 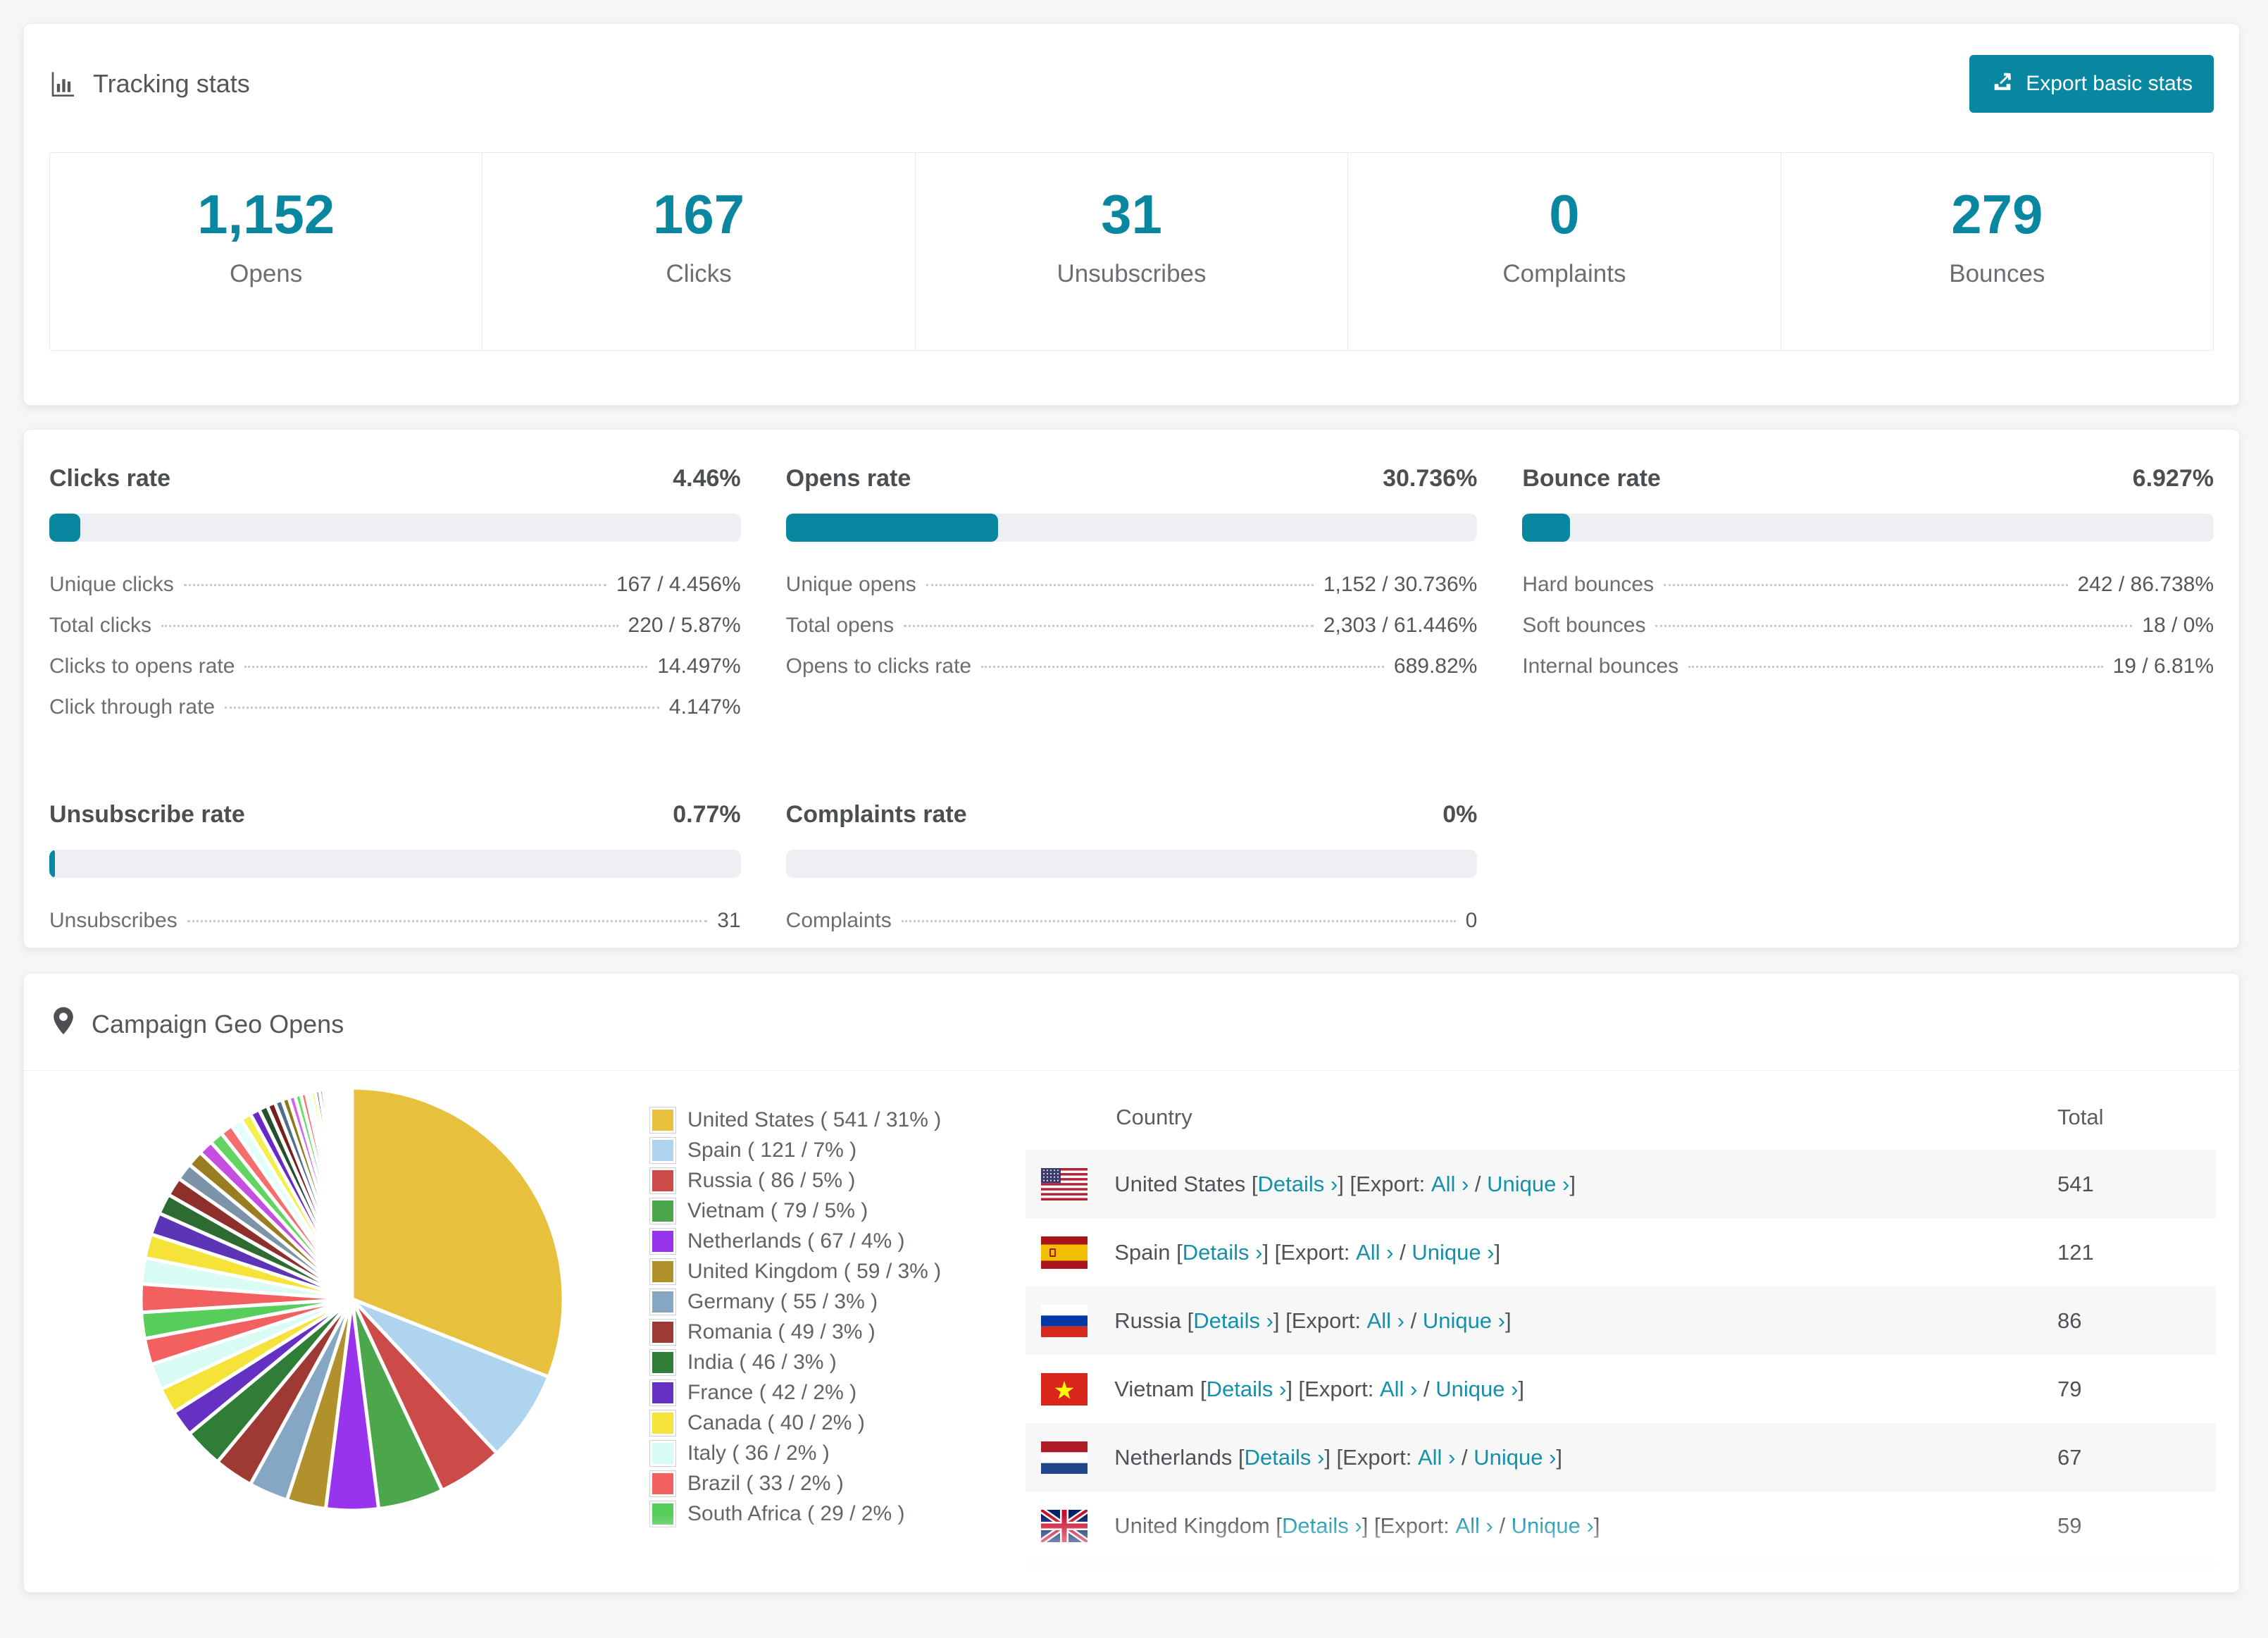 What do you see at coordinates (147, 814) in the screenshot?
I see `rate-title: Unsubscribe rate` at bounding box center [147, 814].